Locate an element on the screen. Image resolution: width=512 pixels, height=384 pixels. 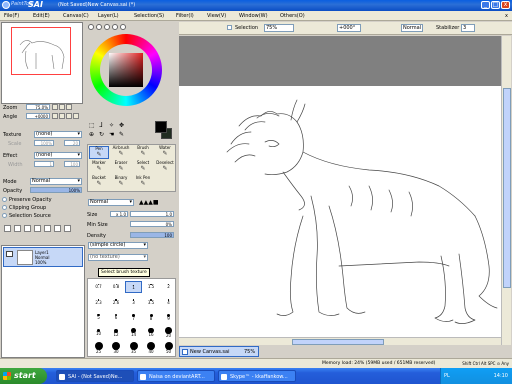
tool-brush: Brush ✎ is located at coordinates (143, 152).